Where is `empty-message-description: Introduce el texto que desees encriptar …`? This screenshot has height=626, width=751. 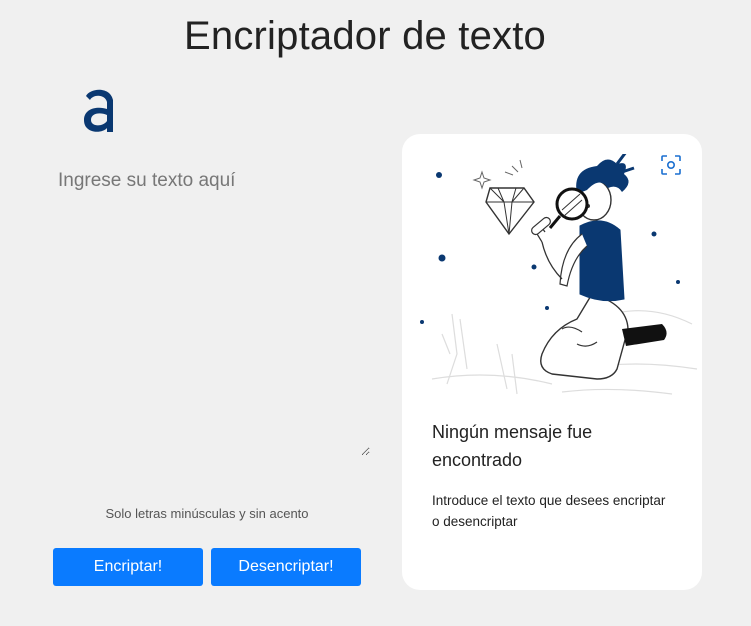 empty-message-description: Introduce el texto que desees encriptar … is located at coordinates (549, 511).